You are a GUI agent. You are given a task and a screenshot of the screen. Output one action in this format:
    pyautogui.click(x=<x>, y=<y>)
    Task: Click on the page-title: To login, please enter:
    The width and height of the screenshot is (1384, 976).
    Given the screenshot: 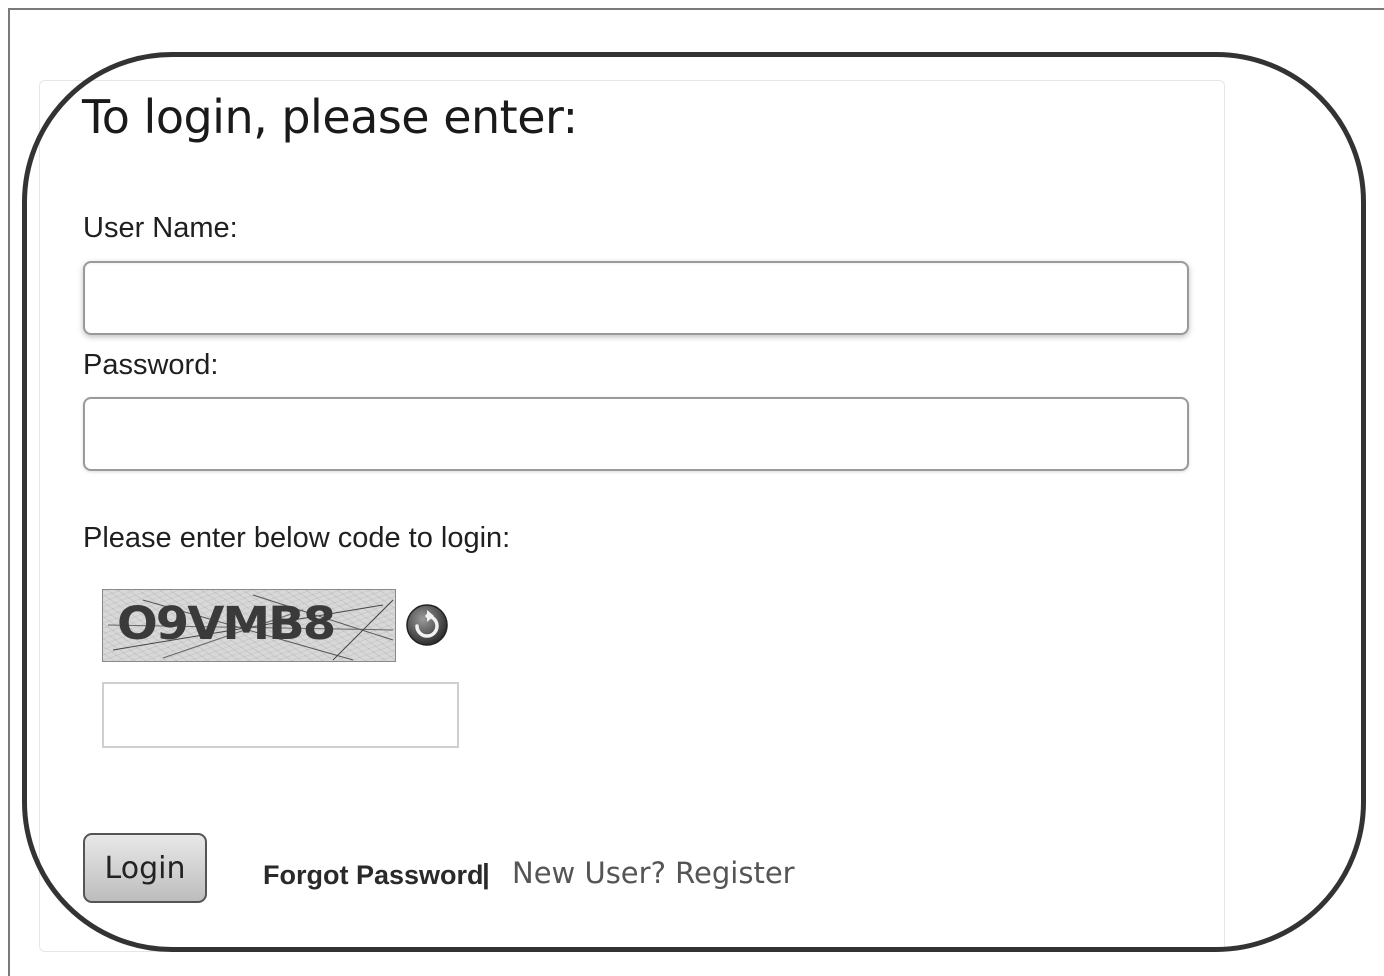 What is the action you would take?
    pyautogui.click(x=330, y=117)
    